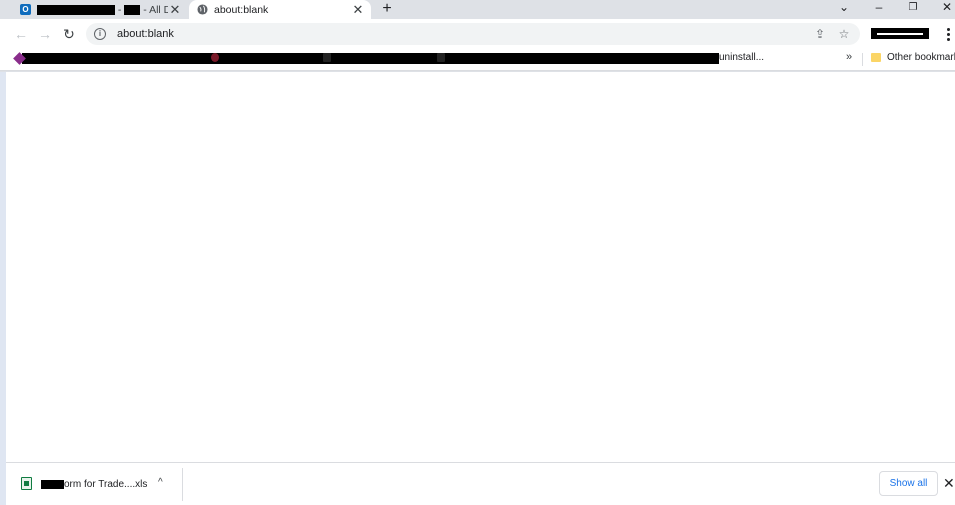  I want to click on folder-icon, so click(876, 57).